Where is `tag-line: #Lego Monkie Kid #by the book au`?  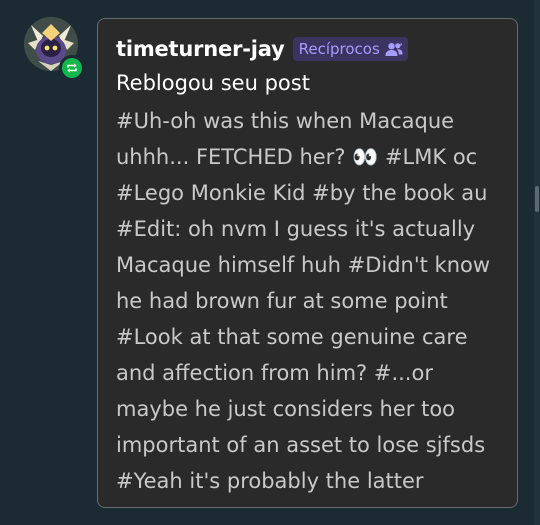 tag-line: #Lego Monkie Kid #by the book au is located at coordinates (303, 193).